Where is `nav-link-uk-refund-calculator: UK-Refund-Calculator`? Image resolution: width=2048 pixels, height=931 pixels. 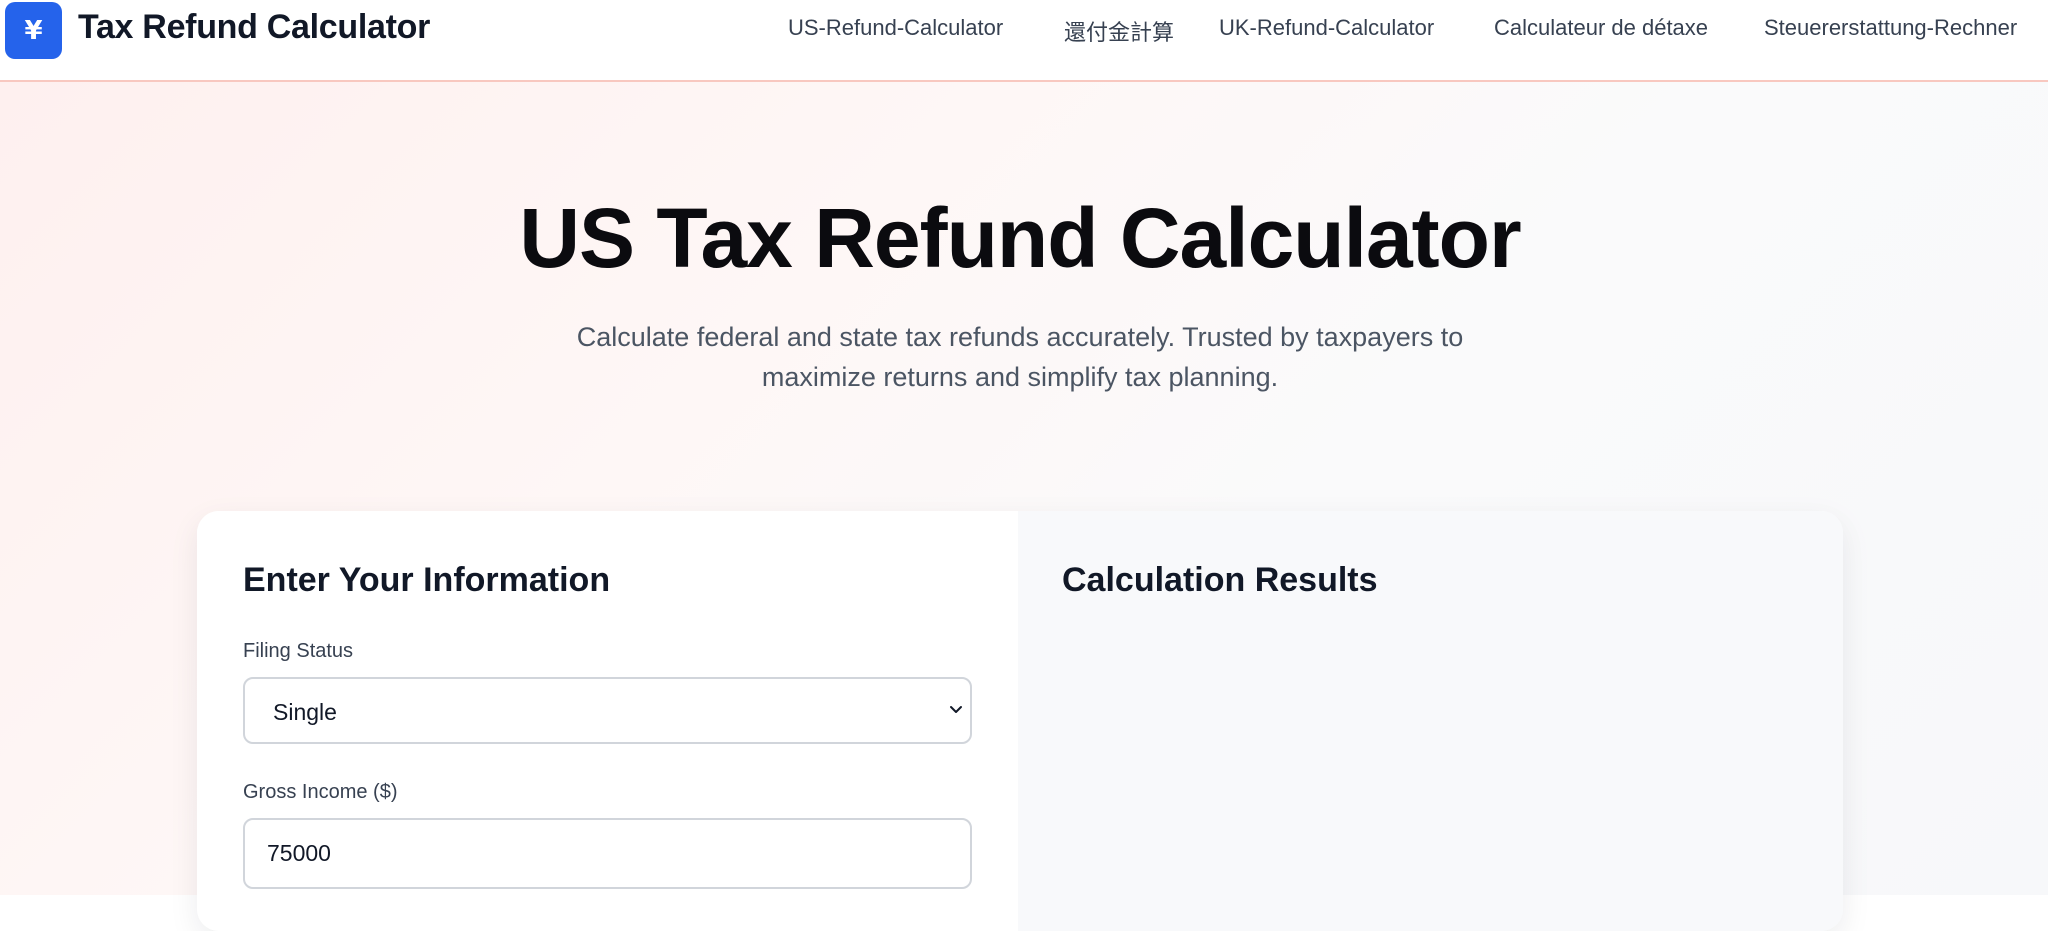 nav-link-uk-refund-calculator: UK-Refund-Calculator is located at coordinates (1326, 28).